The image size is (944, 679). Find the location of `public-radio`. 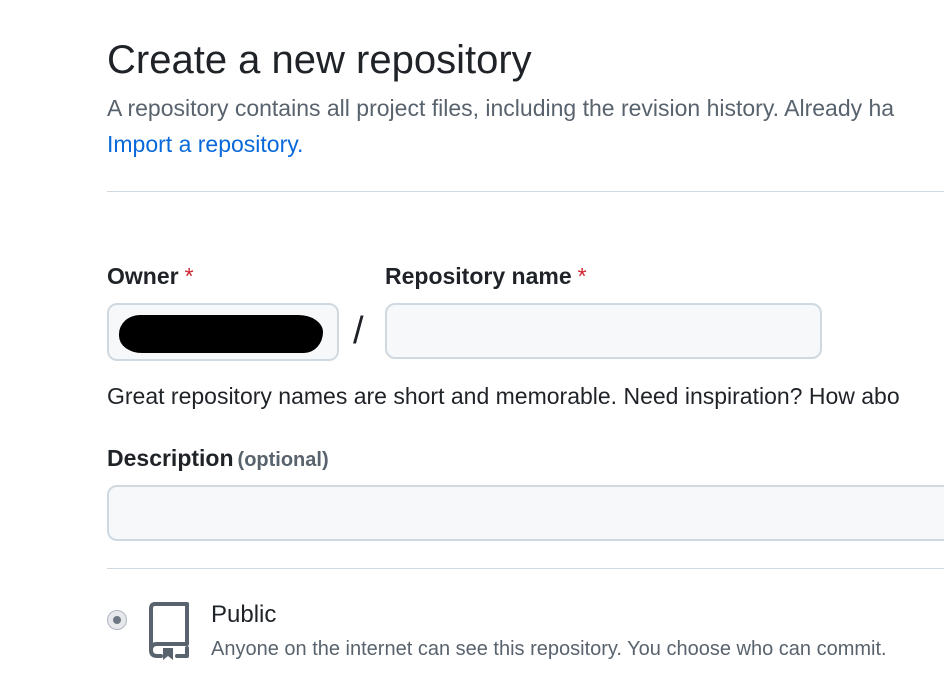

public-radio is located at coordinates (117, 620).